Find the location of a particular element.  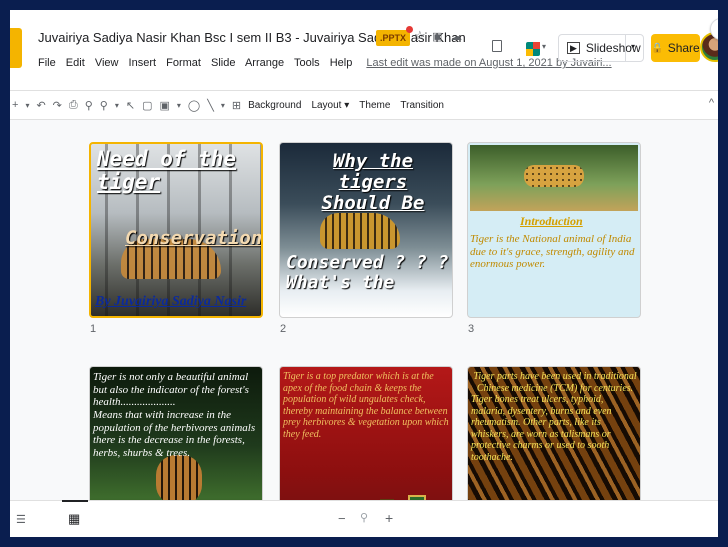

select-icon: ↖ is located at coordinates (130, 105).